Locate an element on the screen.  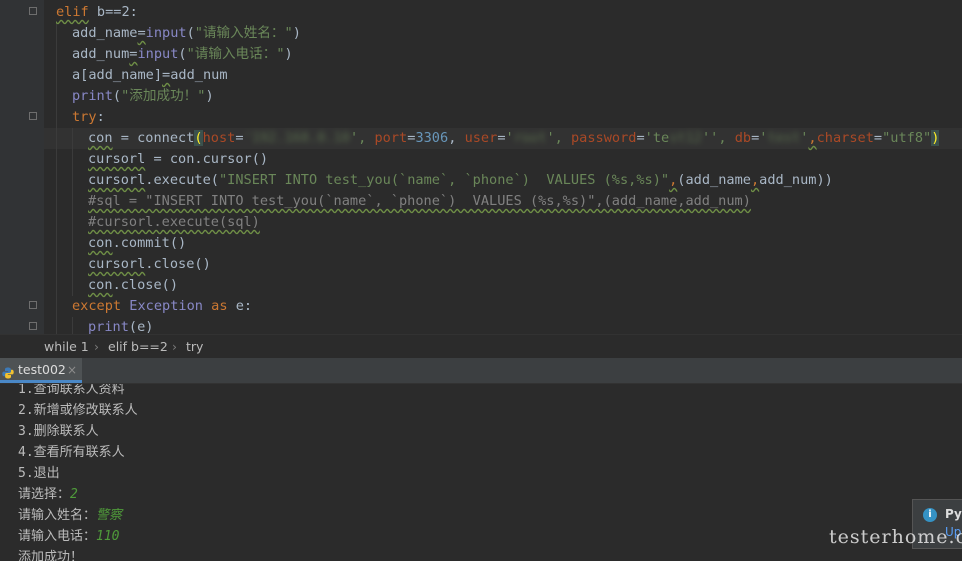
string-literal: "utf8" is located at coordinates (907, 138).